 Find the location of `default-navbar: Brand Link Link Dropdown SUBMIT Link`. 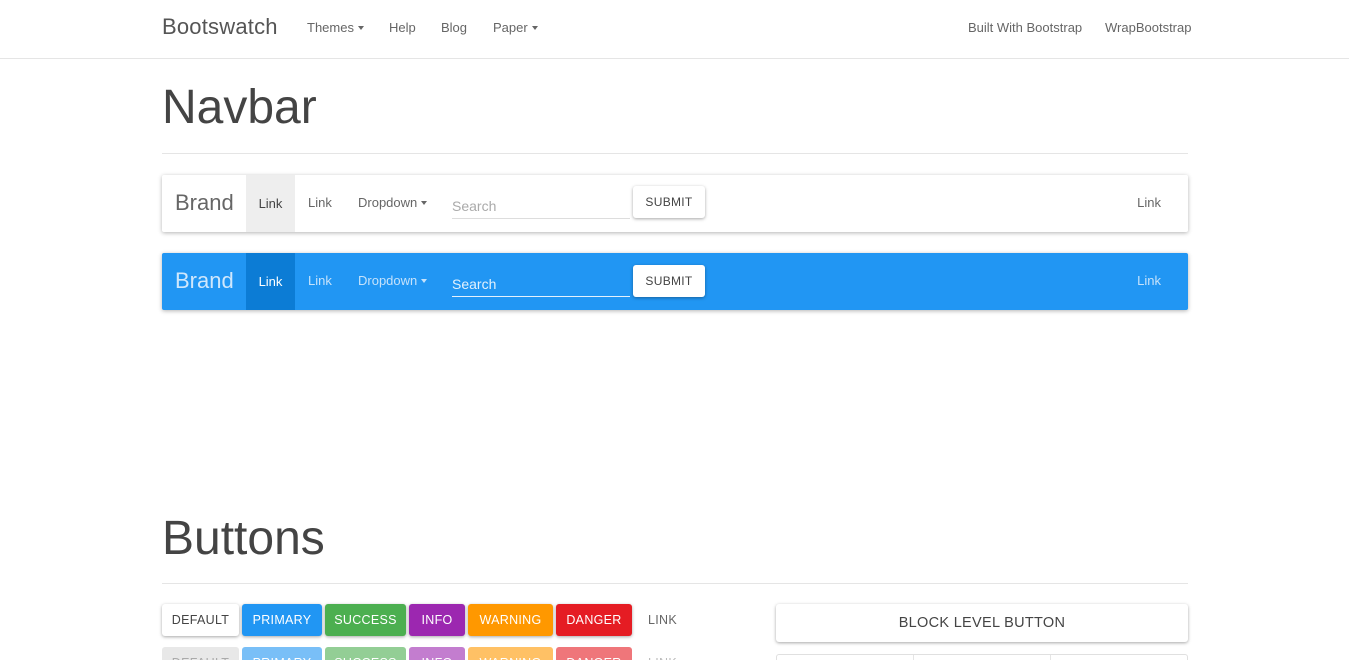

default-navbar: Brand Link Link Dropdown SUBMIT Link is located at coordinates (675, 203).